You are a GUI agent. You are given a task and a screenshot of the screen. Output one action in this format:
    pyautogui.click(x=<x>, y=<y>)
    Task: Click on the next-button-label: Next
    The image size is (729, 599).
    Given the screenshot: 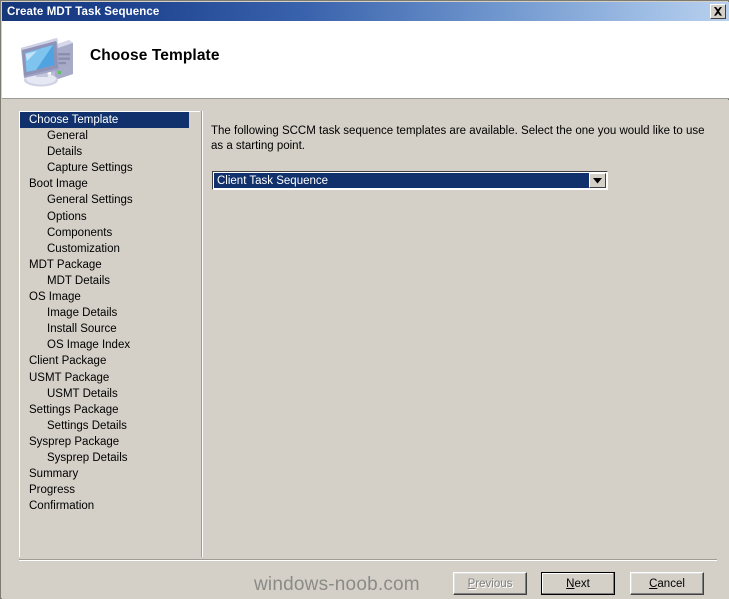 What is the action you would take?
    pyautogui.click(x=578, y=583)
    